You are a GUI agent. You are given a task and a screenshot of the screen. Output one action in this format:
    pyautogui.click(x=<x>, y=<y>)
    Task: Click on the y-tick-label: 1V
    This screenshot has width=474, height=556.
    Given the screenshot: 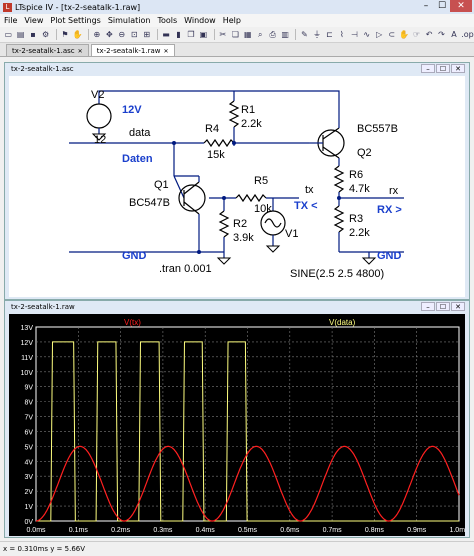 What is the action you would take?
    pyautogui.click(x=28, y=507)
    